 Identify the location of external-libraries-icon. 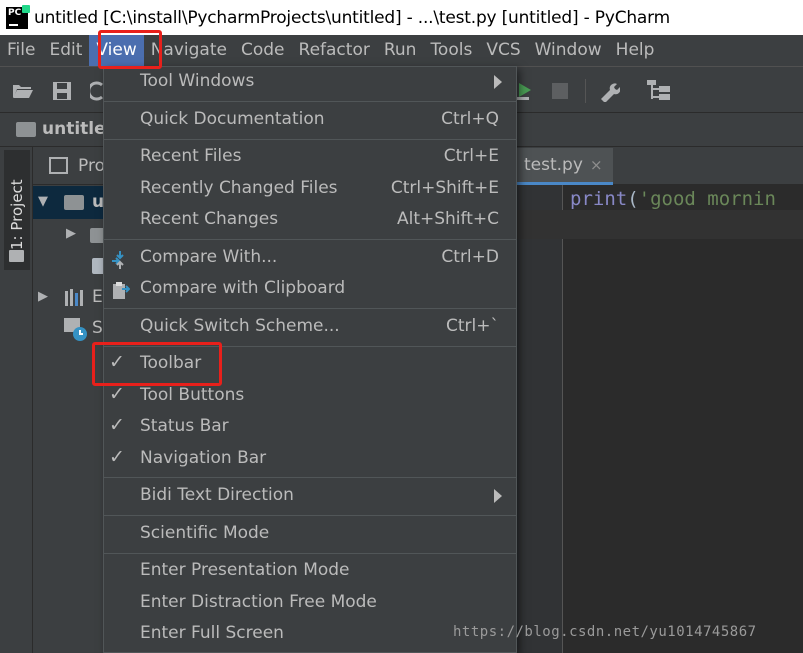
(74, 297).